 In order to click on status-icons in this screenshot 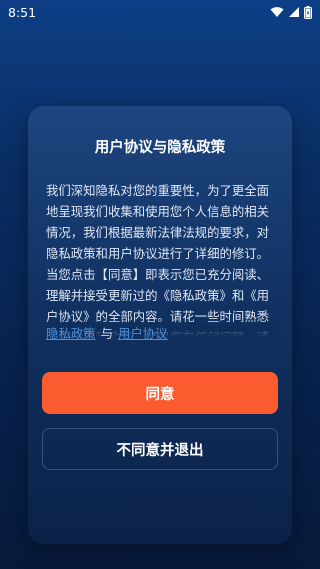, I will do `click(291, 12)`.